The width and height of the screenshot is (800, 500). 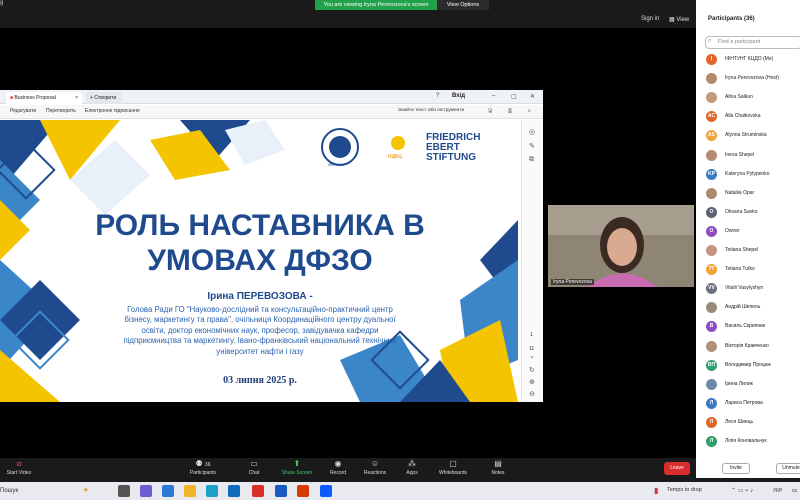 What do you see at coordinates (684, 490) in the screenshot?
I see `weather-widget: Temps to drop` at bounding box center [684, 490].